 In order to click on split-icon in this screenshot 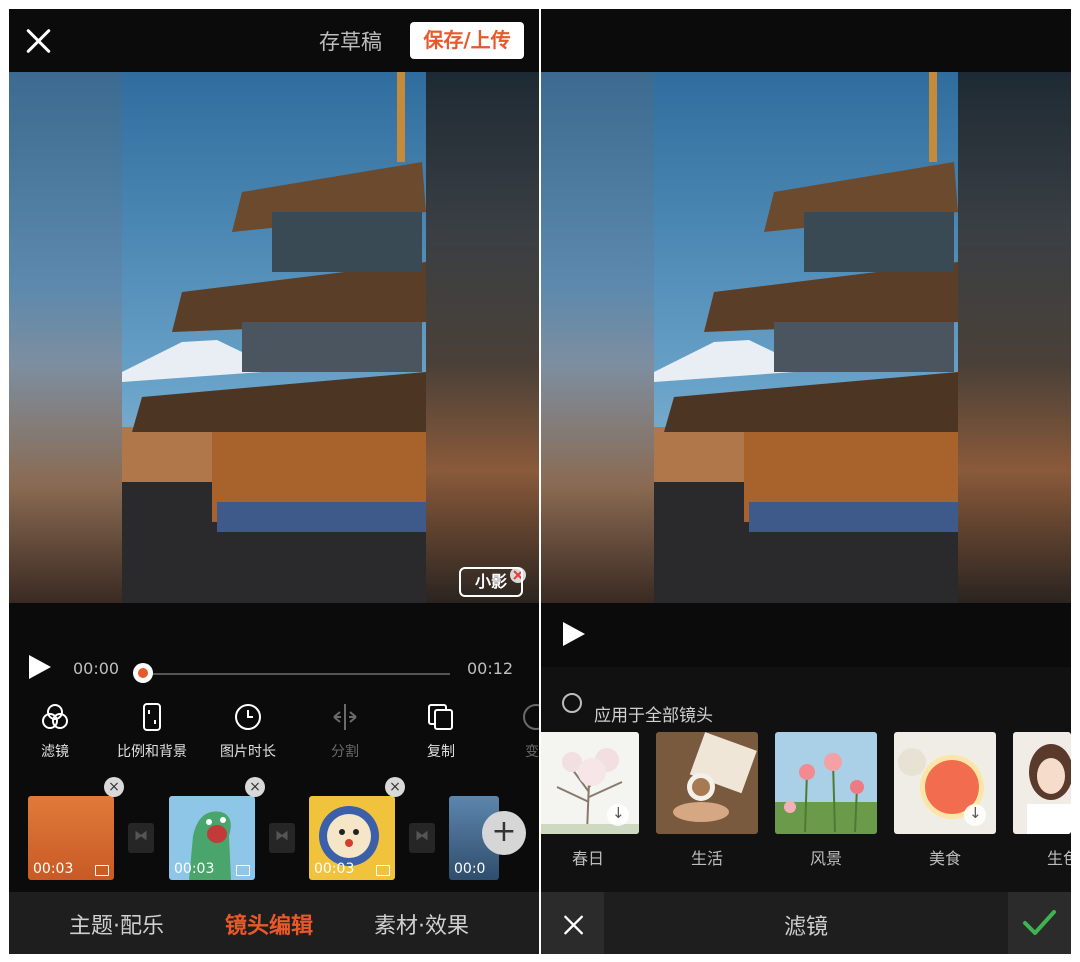, I will do `click(345, 717)`.